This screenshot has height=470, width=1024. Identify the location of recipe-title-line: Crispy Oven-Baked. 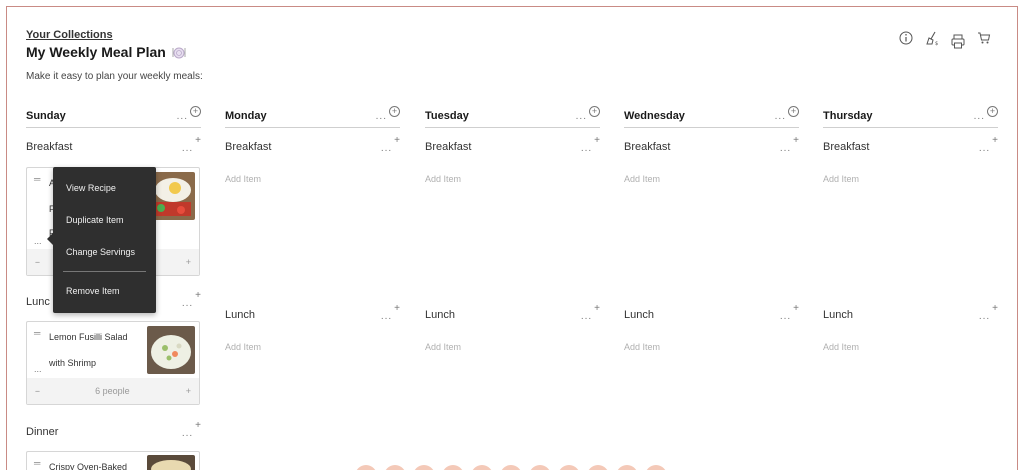
(88, 466).